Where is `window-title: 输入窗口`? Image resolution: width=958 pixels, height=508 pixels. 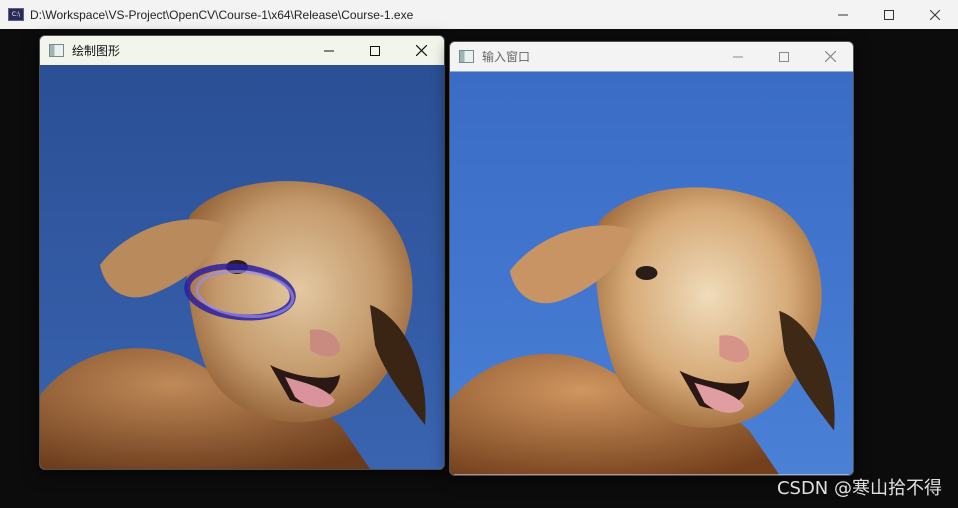
window-title: 输入窗口 is located at coordinates (506, 57).